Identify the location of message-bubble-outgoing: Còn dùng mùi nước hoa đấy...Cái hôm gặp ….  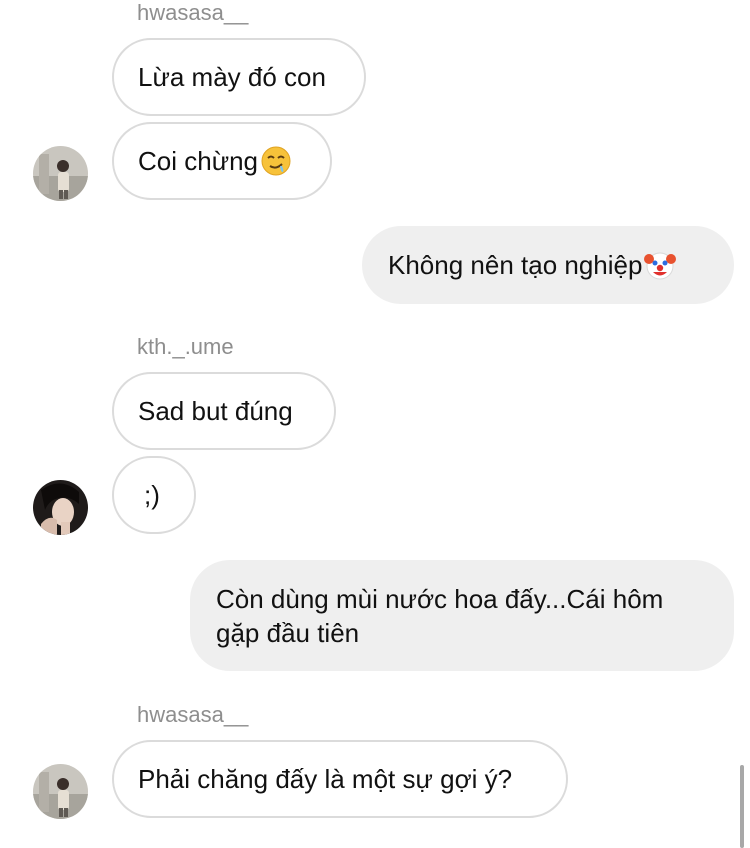
(462, 615).